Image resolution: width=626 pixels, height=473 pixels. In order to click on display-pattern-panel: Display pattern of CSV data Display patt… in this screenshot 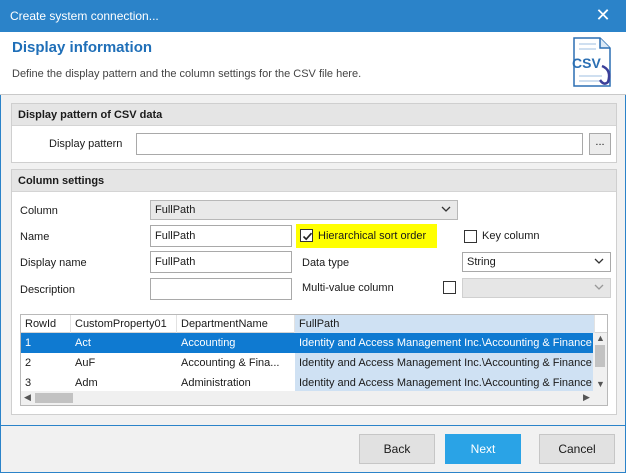, I will do `click(314, 133)`.